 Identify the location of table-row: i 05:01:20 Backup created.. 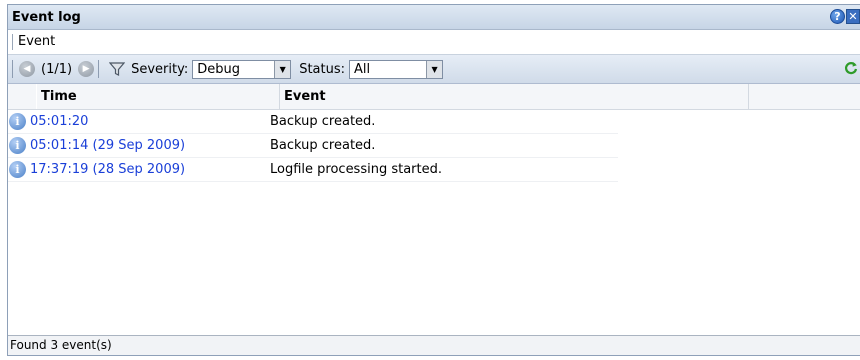
(313, 122).